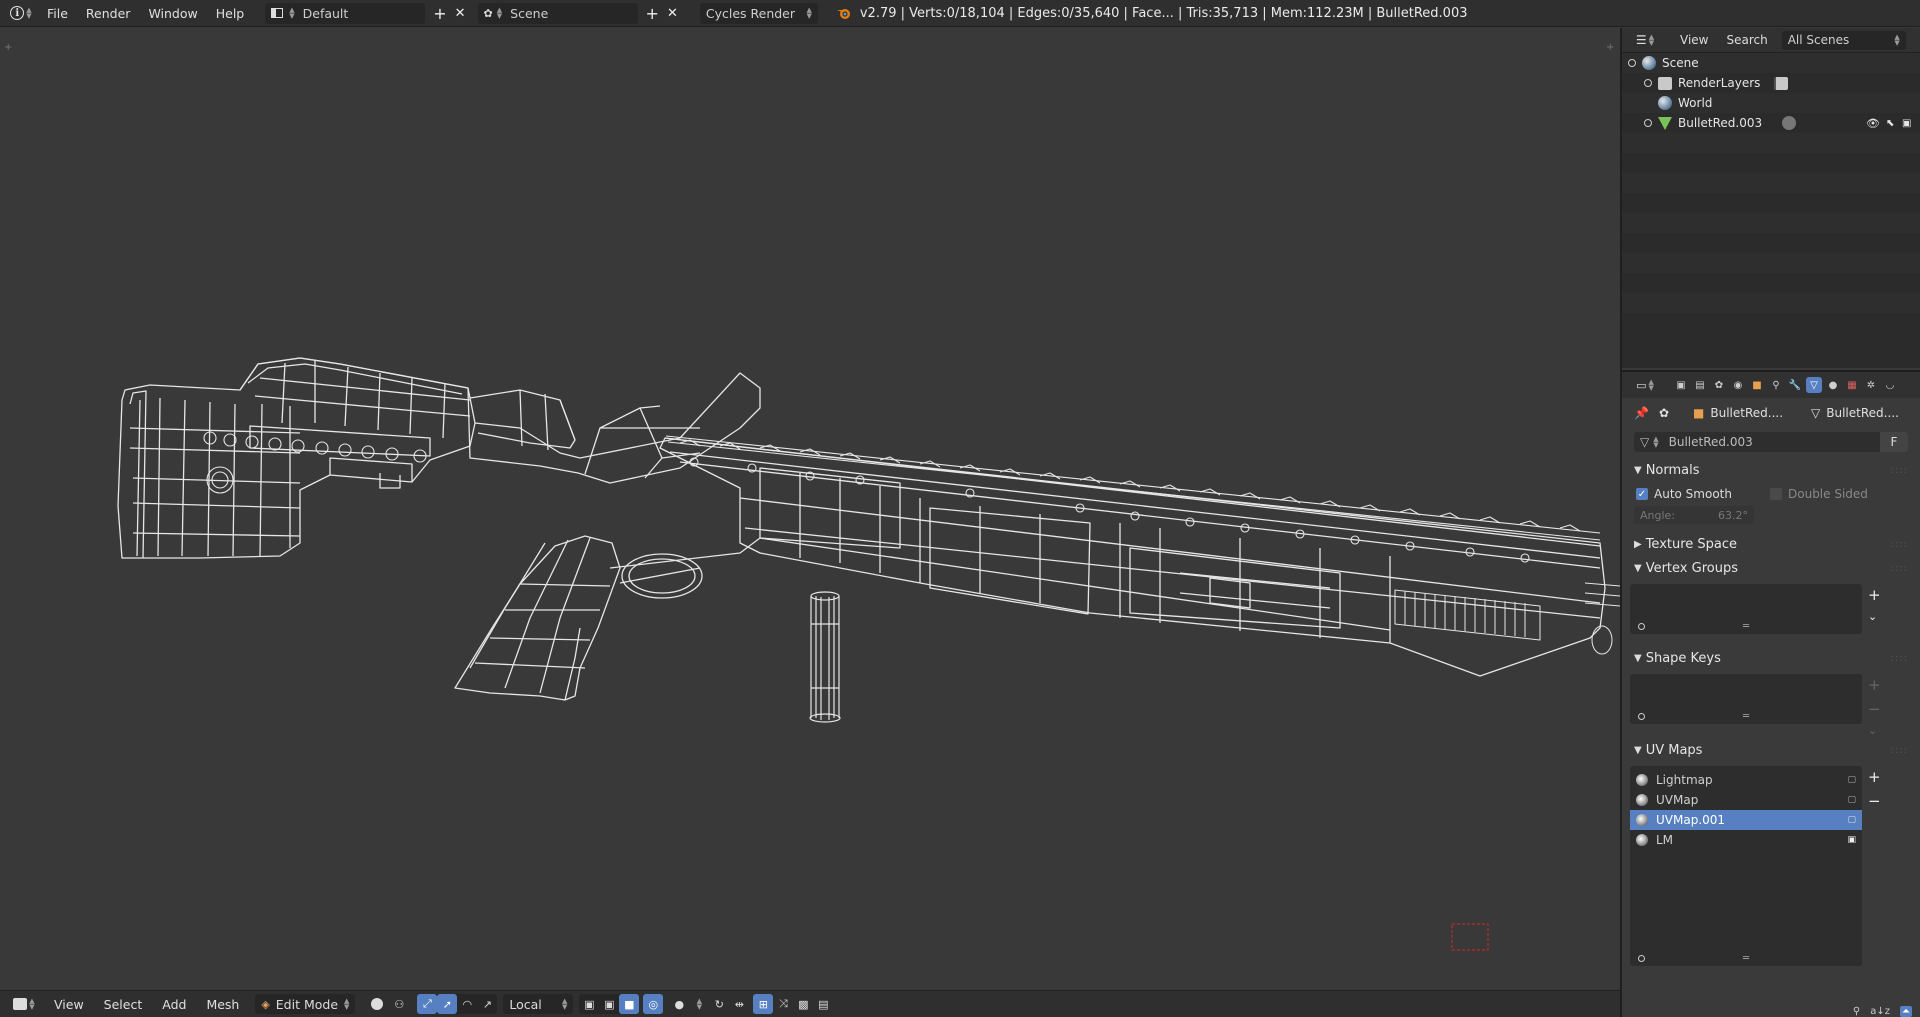 This screenshot has width=1920, height=1017. What do you see at coordinates (1906, 123) in the screenshot?
I see `renderable-camera-icon: ▣` at bounding box center [1906, 123].